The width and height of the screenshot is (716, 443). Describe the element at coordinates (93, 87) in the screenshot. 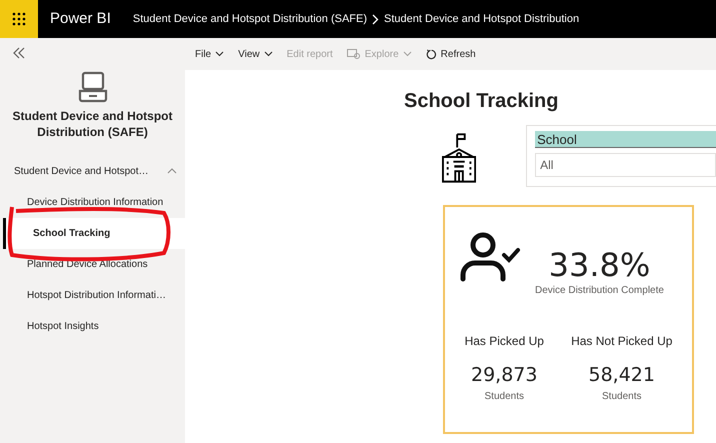

I see `laptop-icon` at that location.